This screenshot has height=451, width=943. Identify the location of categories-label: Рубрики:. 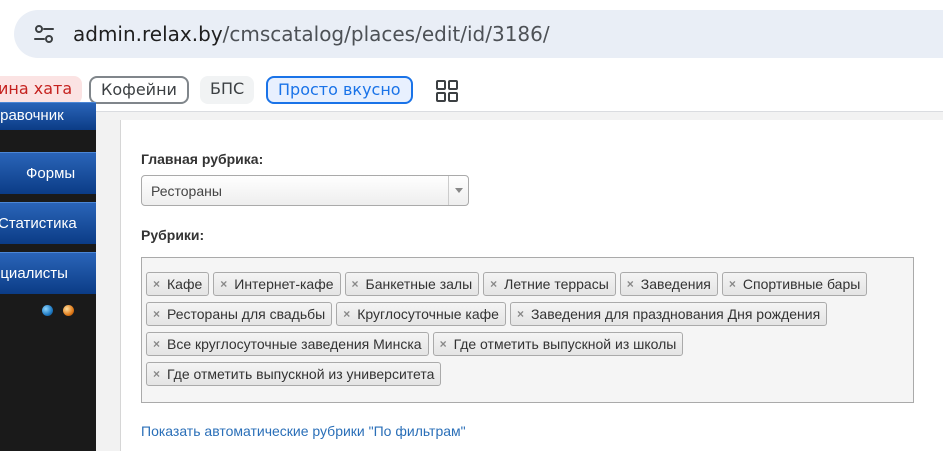
(173, 235).